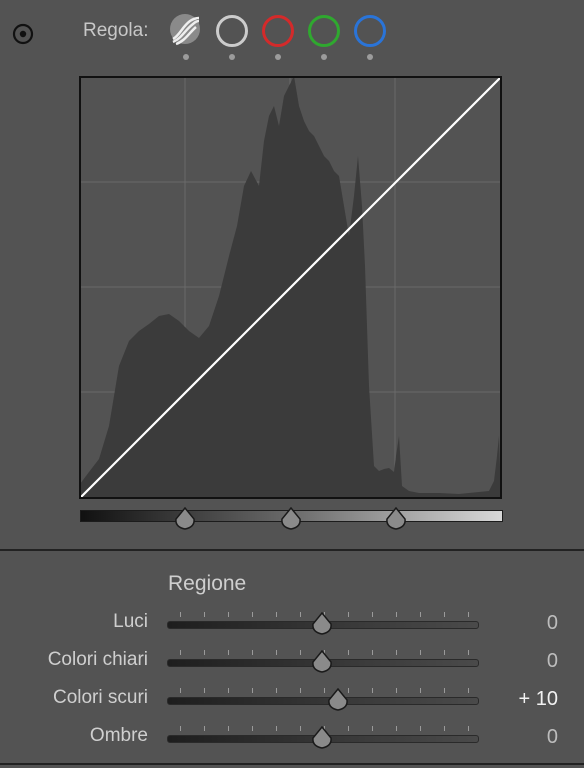  What do you see at coordinates (100, 697) in the screenshot?
I see `slider-label: Colori scuri` at bounding box center [100, 697].